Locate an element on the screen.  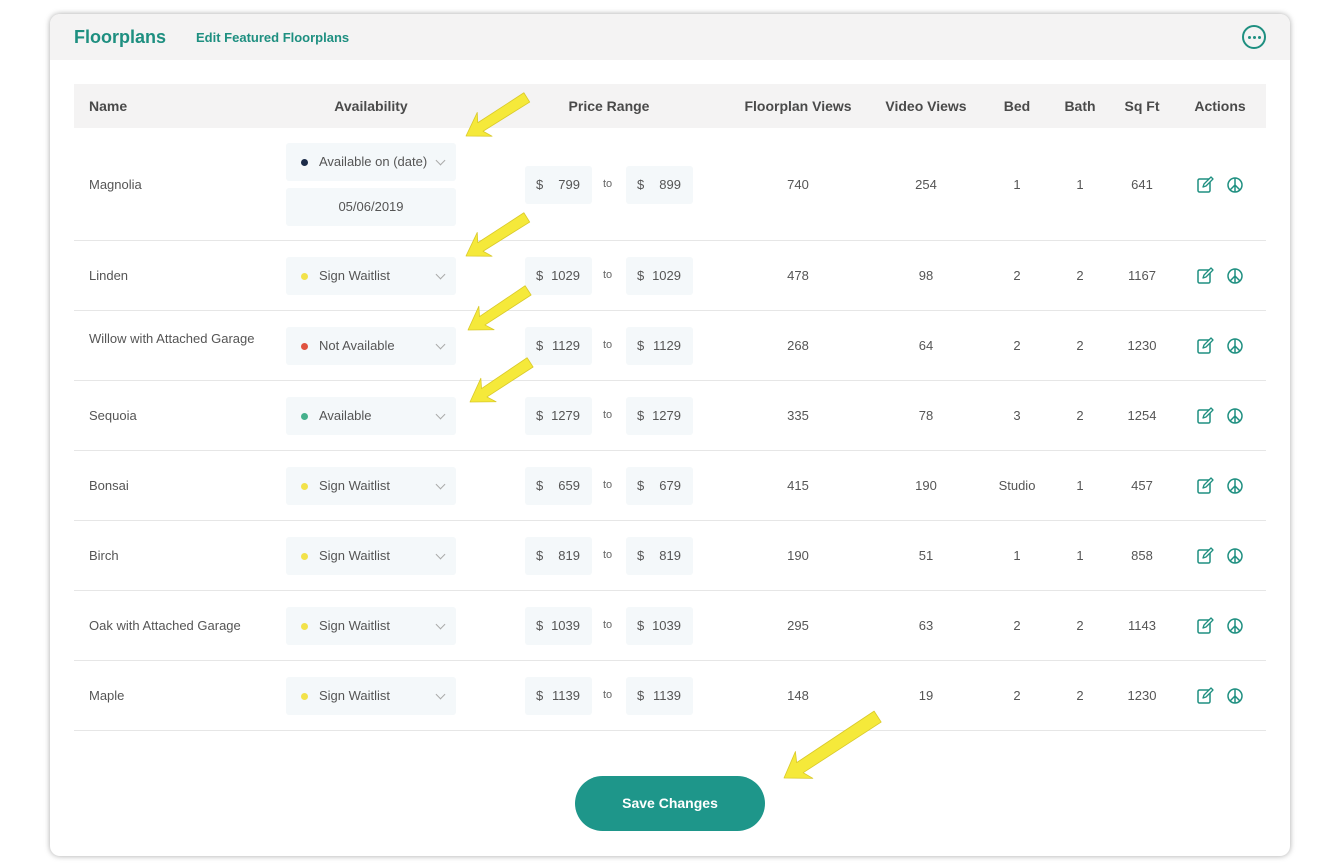
floorplan-name: Linden is located at coordinates (109, 275).